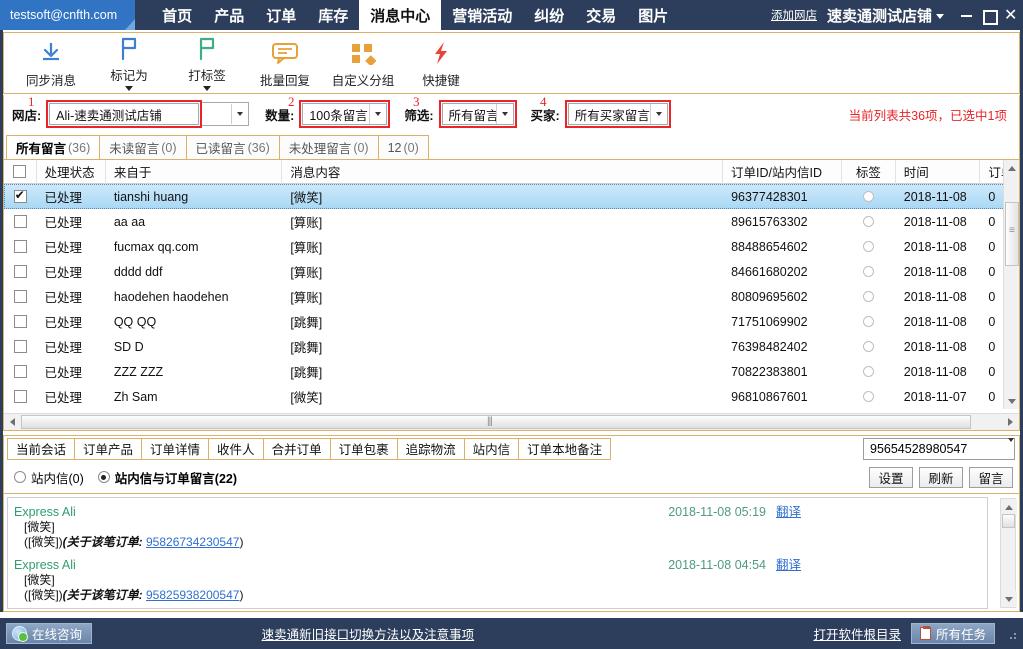 The height and width of the screenshot is (649, 1023). What do you see at coordinates (175, 448) in the screenshot?
I see `detail-tab-2: 订单详情` at bounding box center [175, 448].